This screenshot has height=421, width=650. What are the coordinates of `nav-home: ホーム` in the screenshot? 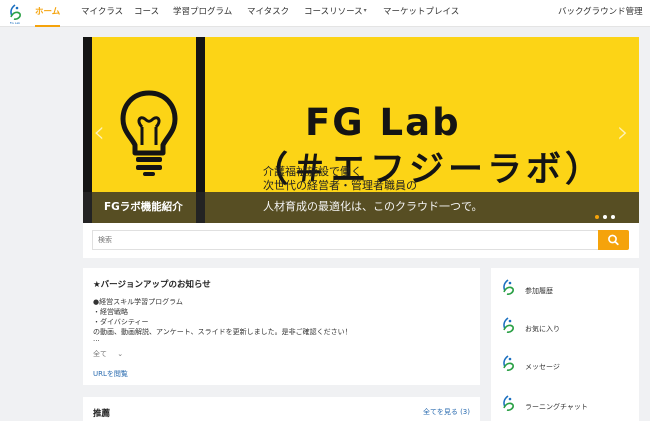 It's located at (48, 13).